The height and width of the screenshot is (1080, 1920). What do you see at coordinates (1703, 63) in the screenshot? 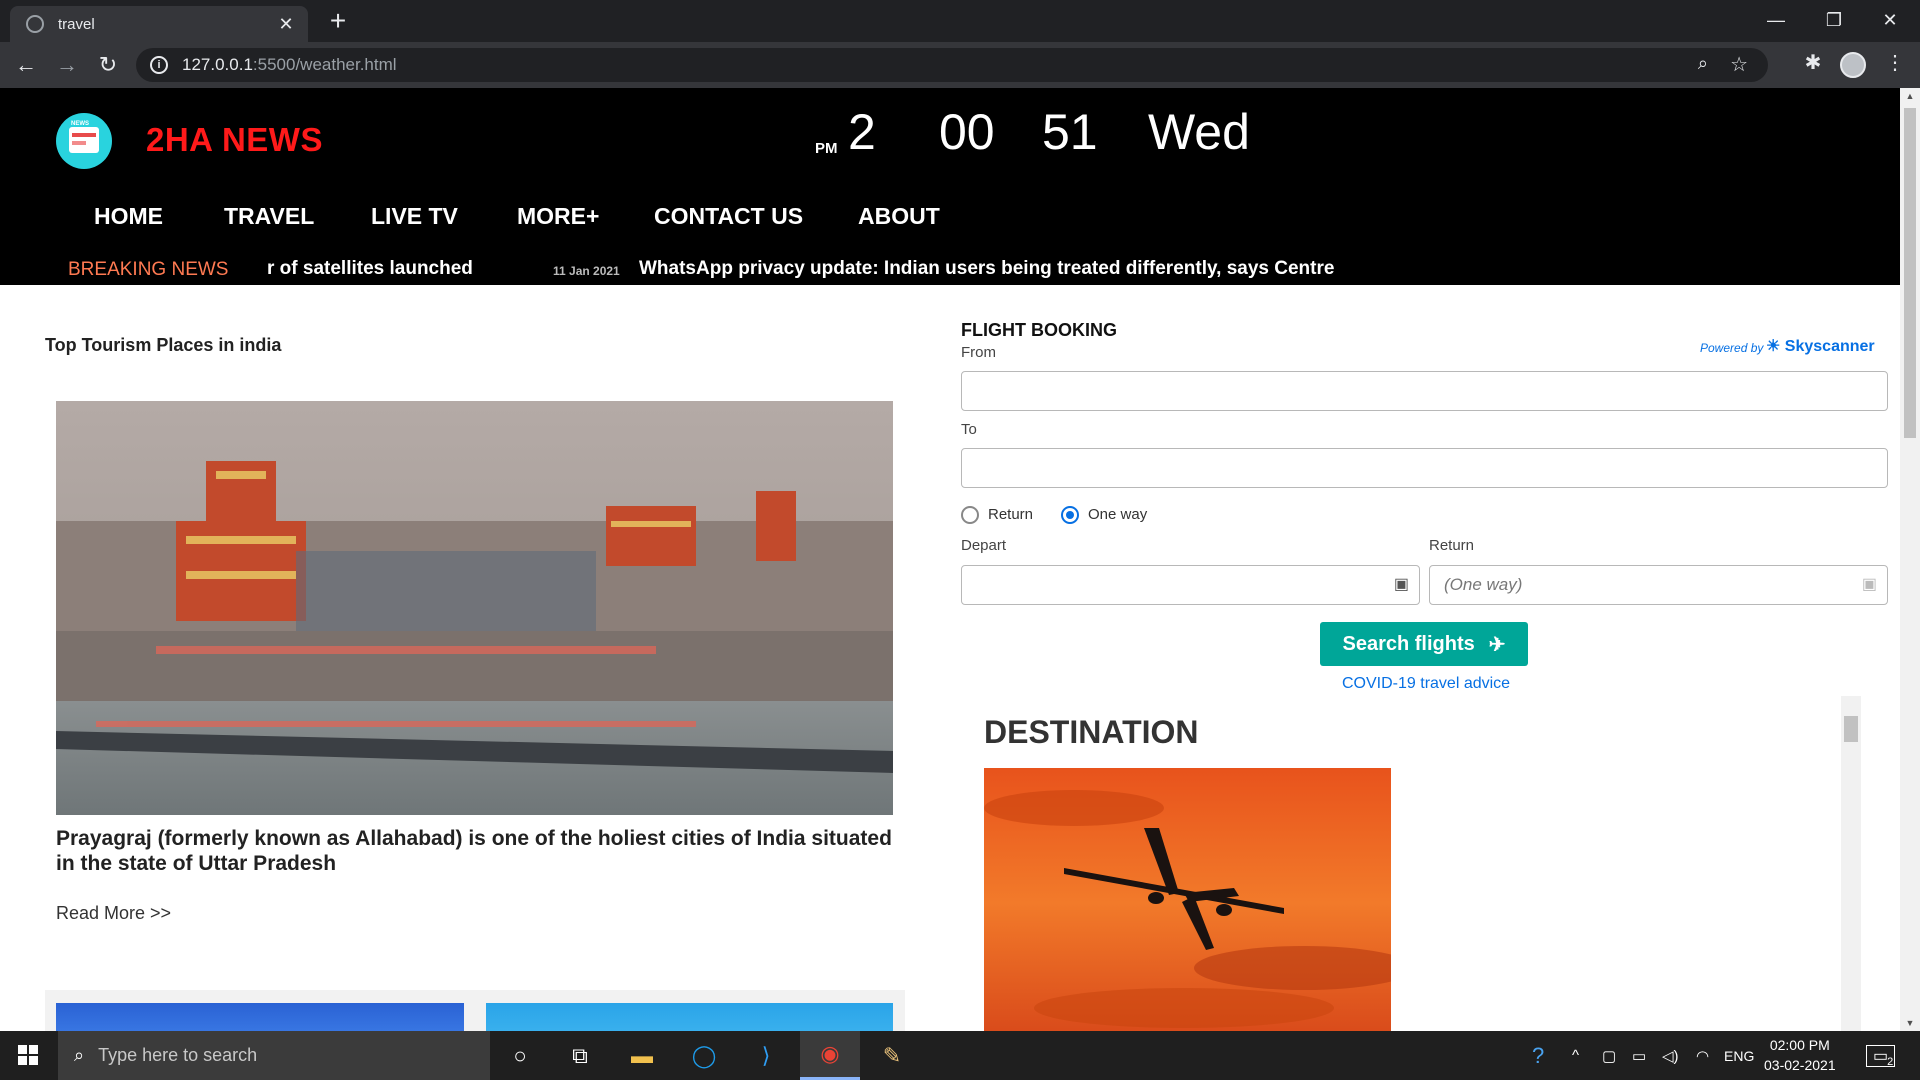
I see `zoom-icon: ⌕` at bounding box center [1703, 63].